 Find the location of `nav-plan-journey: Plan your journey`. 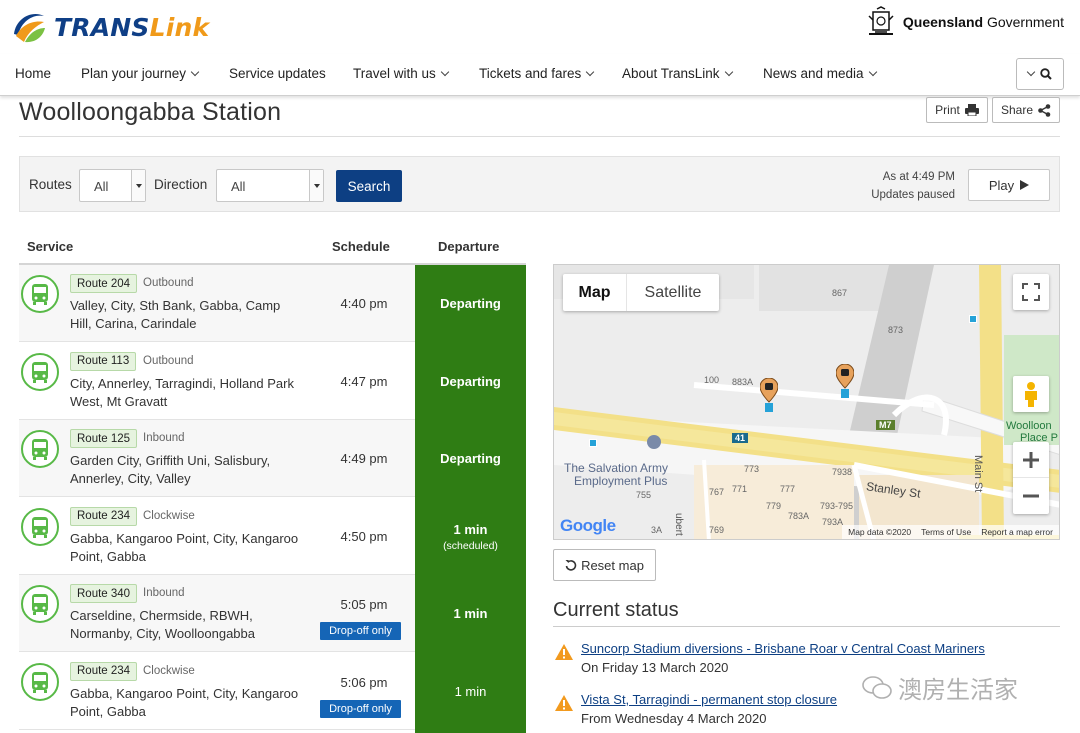

nav-plan-journey: Plan your journey is located at coordinates (140, 73).